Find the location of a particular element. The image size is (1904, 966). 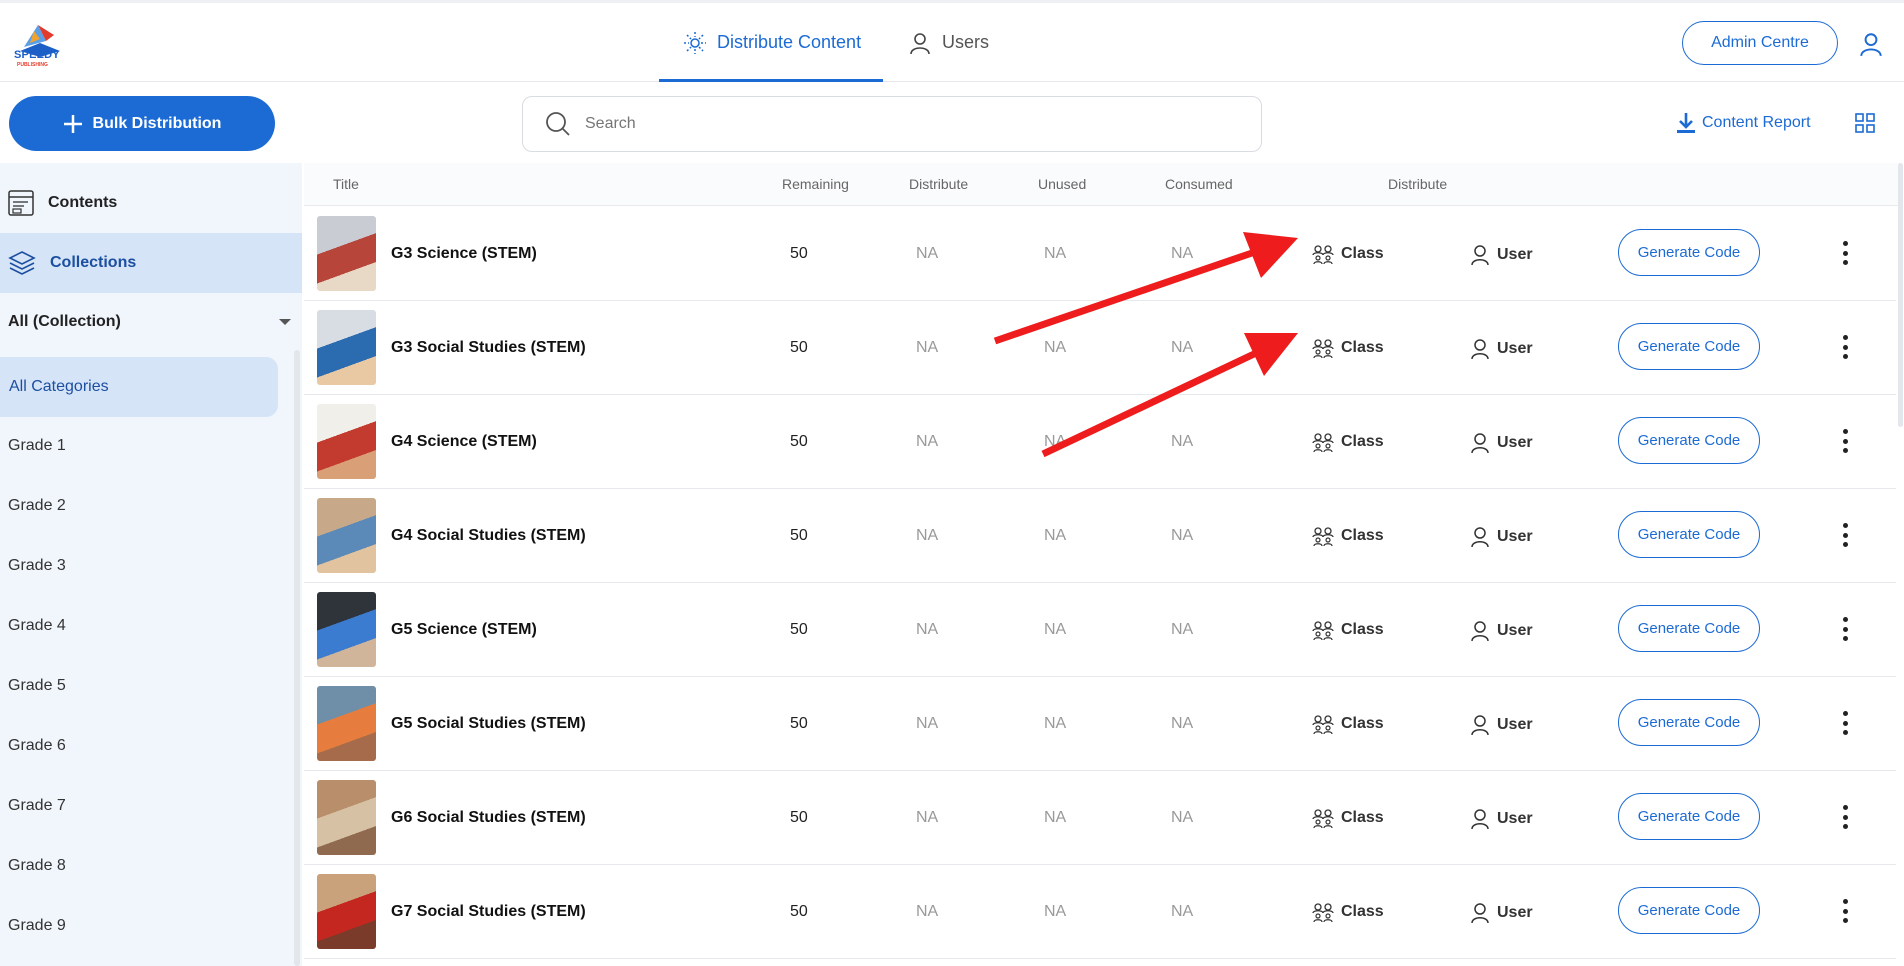

table-row: G3 Science (STEM) 50 NA NA NA Class User is located at coordinates (1100, 254).